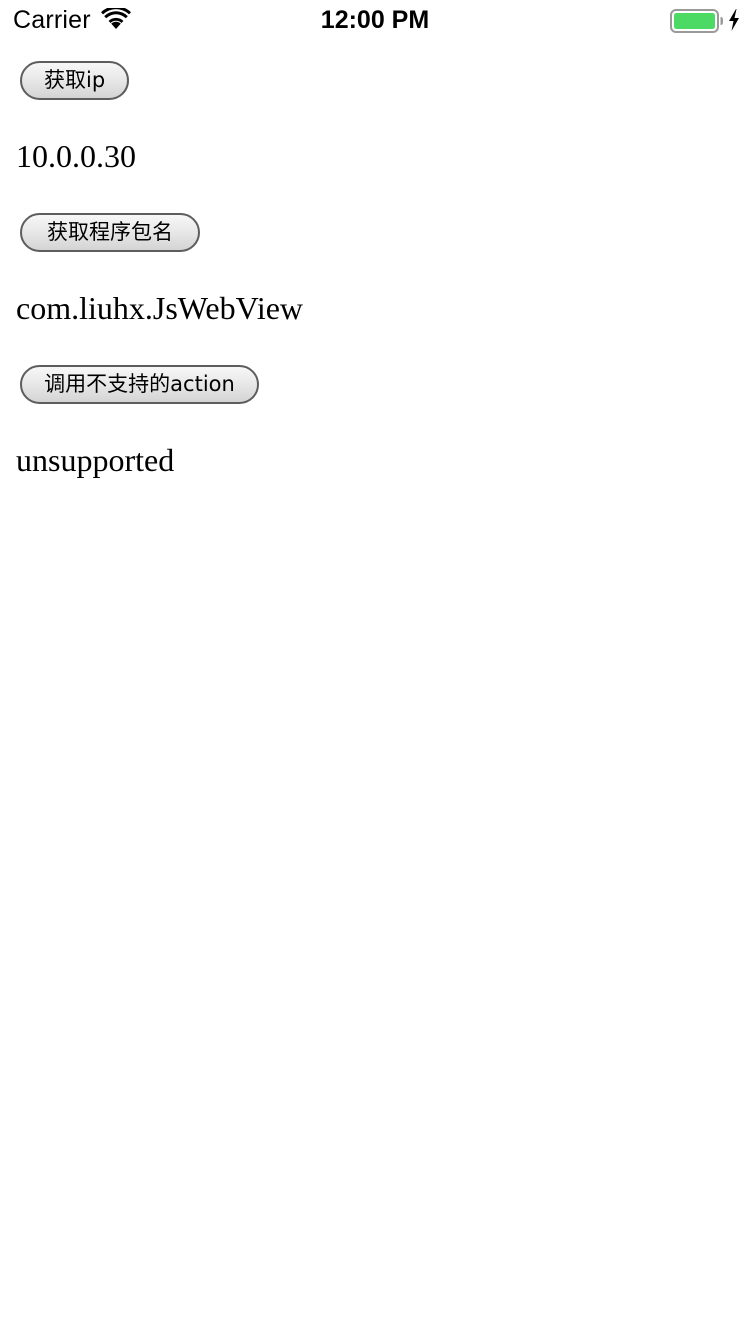 The height and width of the screenshot is (1334, 750). Describe the element at coordinates (110, 232) in the screenshot. I see `get-package-name-button: 获取程序包名` at that location.